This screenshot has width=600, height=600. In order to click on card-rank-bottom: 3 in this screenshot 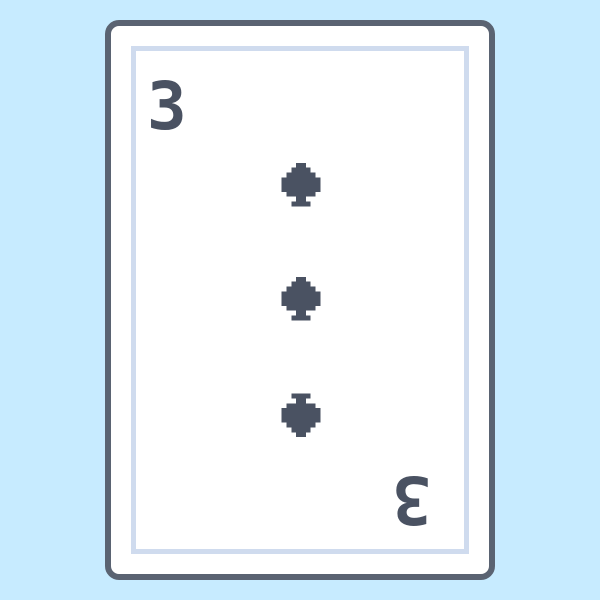, I will do `click(412, 499)`.